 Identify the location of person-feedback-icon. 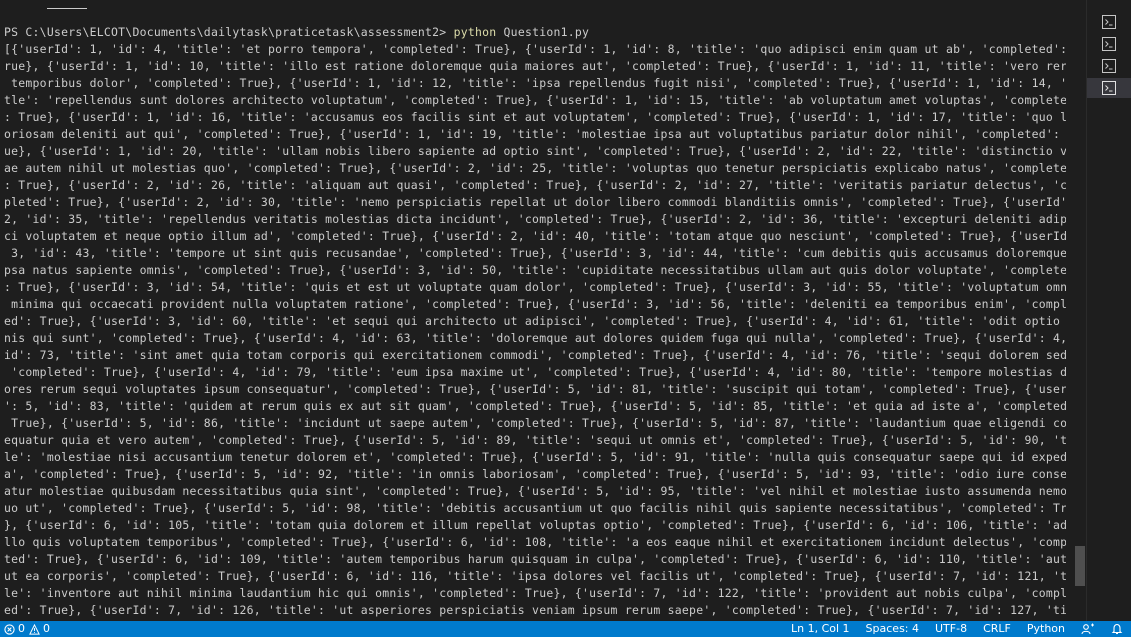
(1087, 629).